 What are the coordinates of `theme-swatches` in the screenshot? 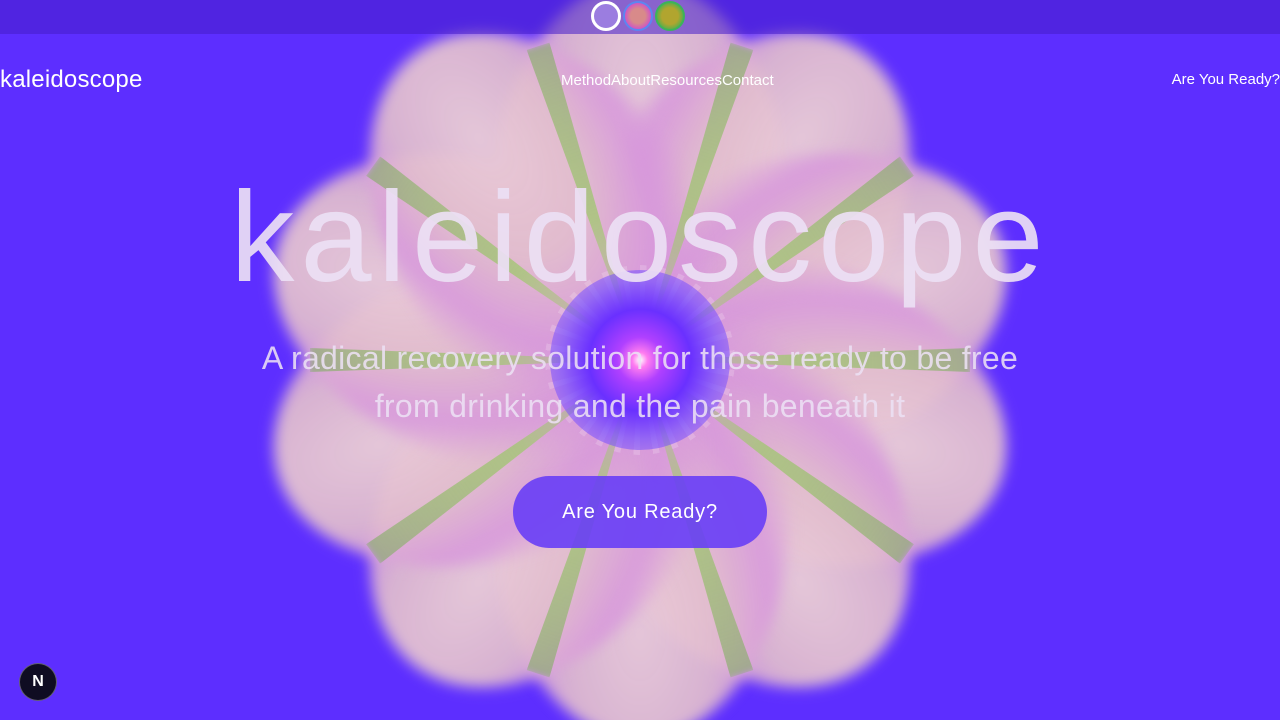 It's located at (639, 16).